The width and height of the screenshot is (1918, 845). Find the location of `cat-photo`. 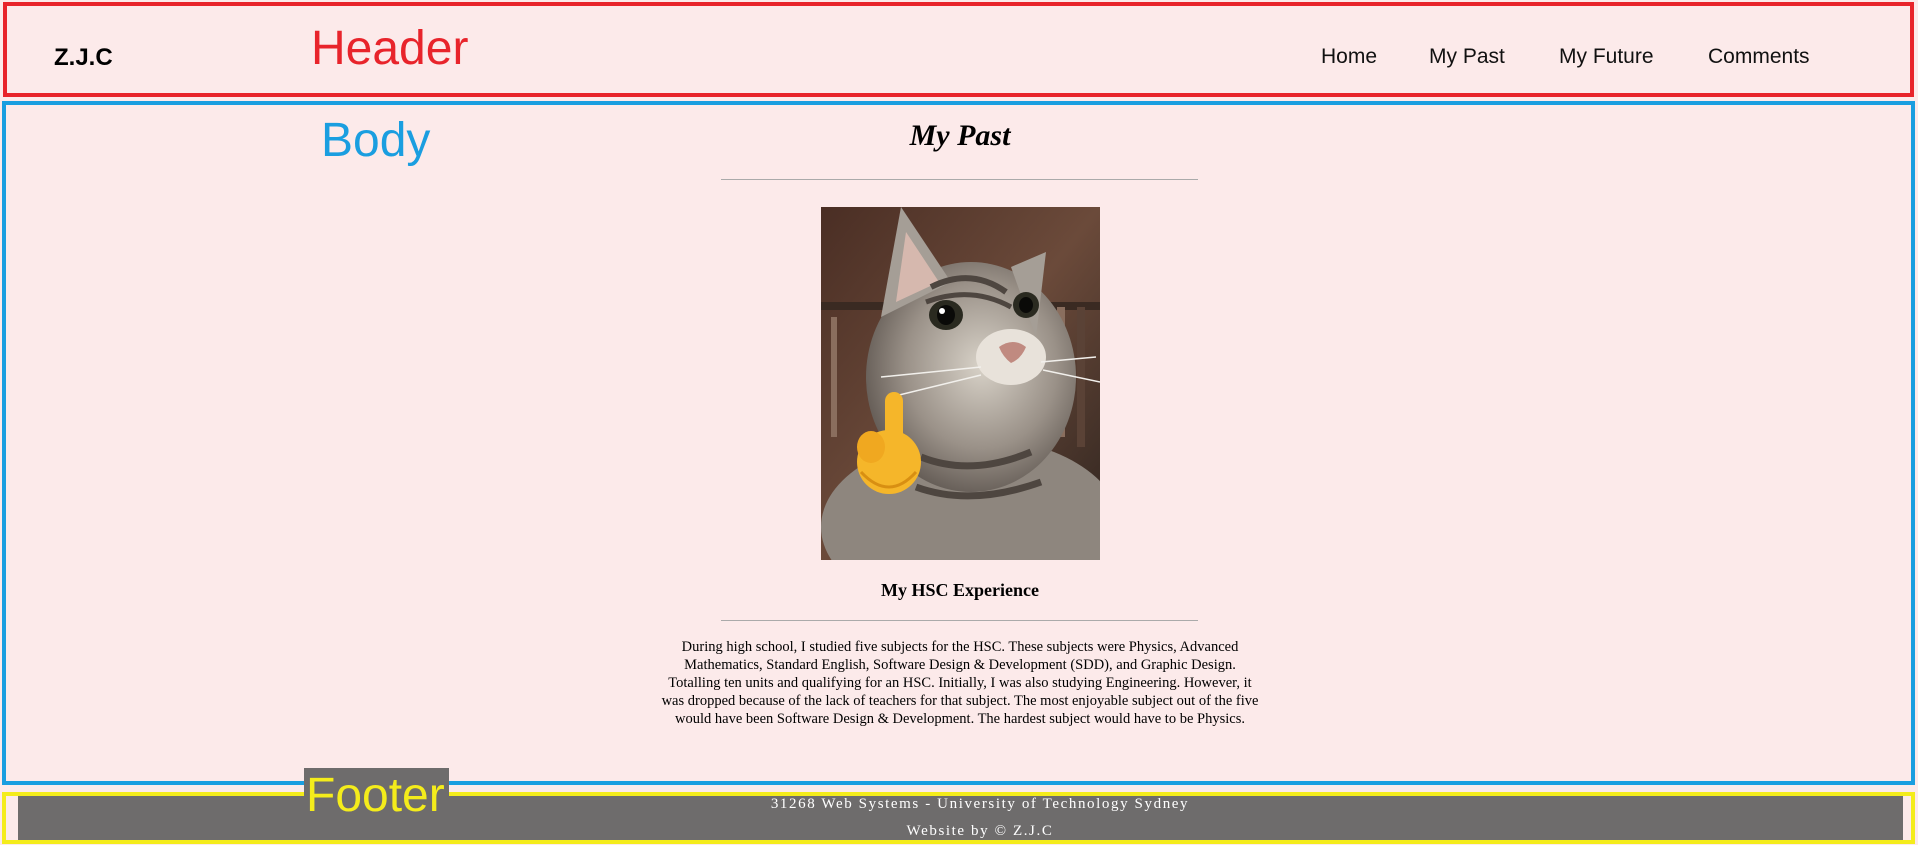

cat-photo is located at coordinates (960, 383).